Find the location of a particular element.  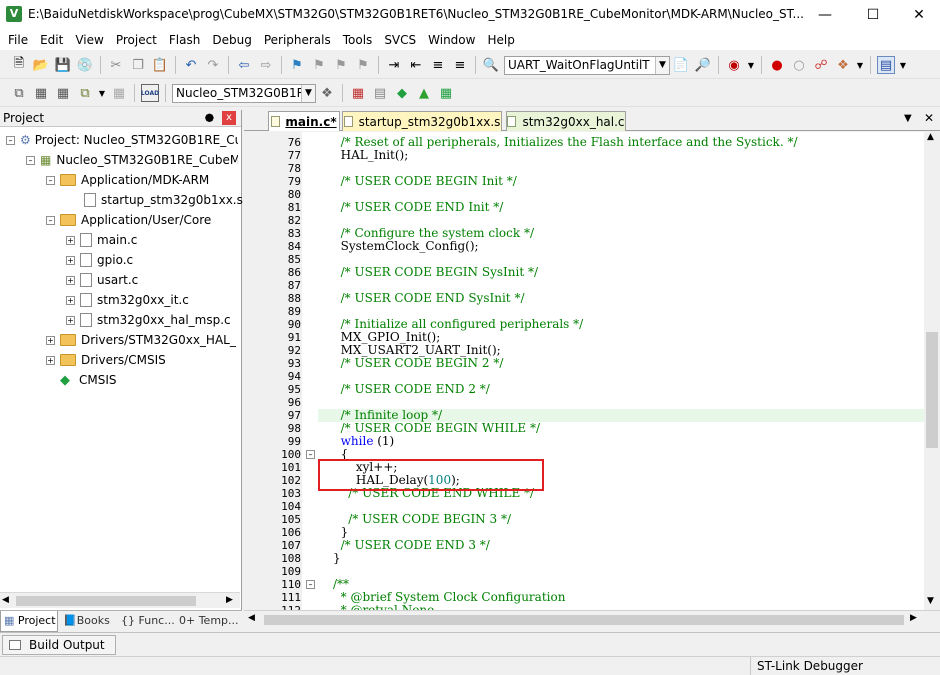

copy-icon: ❐ is located at coordinates (138, 65).